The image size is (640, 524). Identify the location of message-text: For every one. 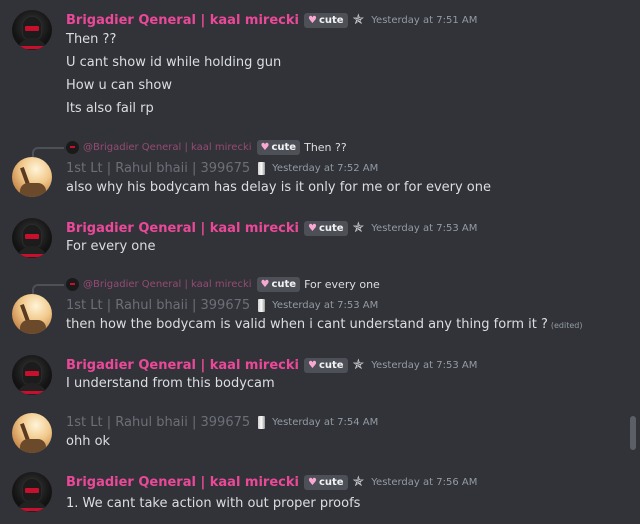
(111, 246).